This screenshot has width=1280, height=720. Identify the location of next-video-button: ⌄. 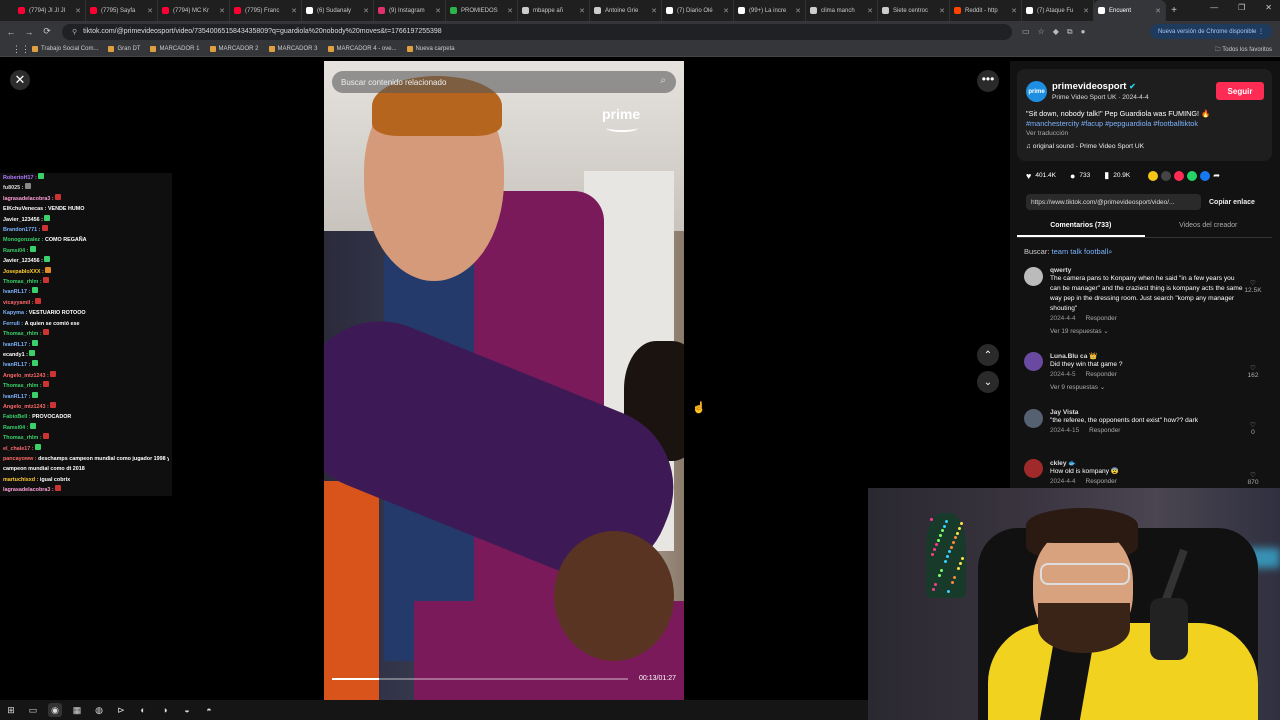
(988, 382).